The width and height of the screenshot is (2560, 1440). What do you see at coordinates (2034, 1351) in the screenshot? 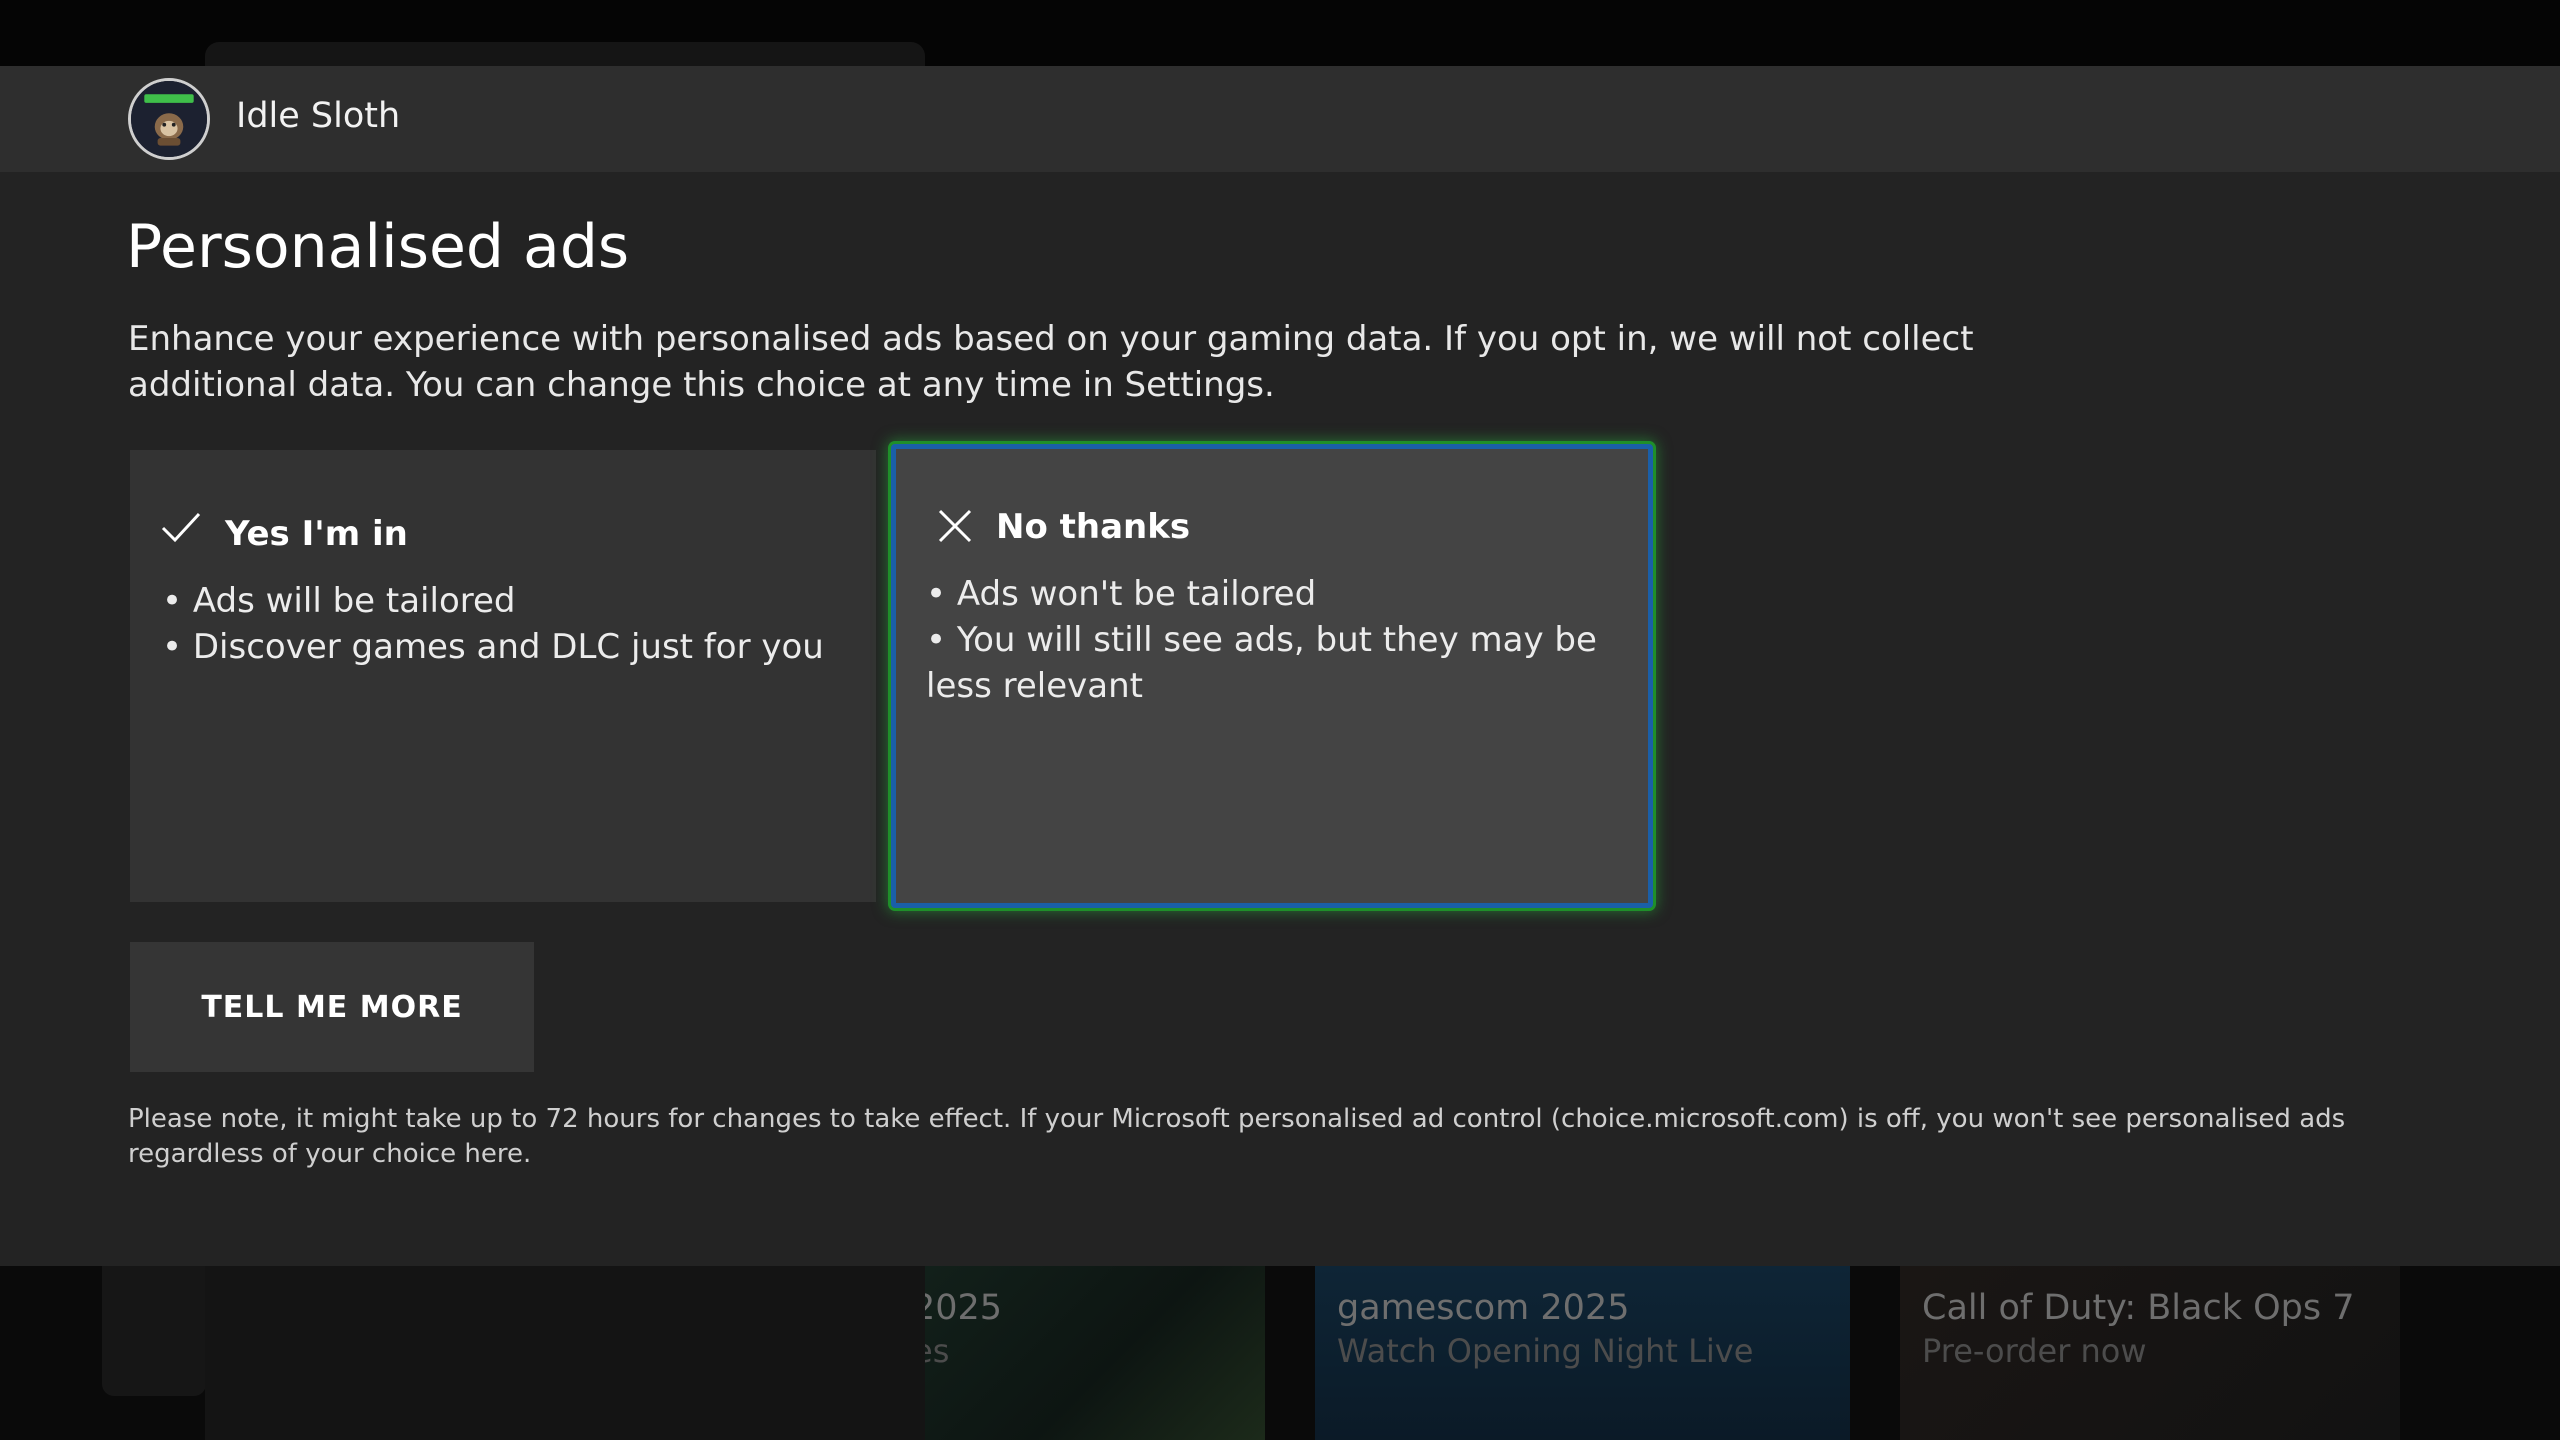
I see `tile-subtitle: Pre-order now` at bounding box center [2034, 1351].